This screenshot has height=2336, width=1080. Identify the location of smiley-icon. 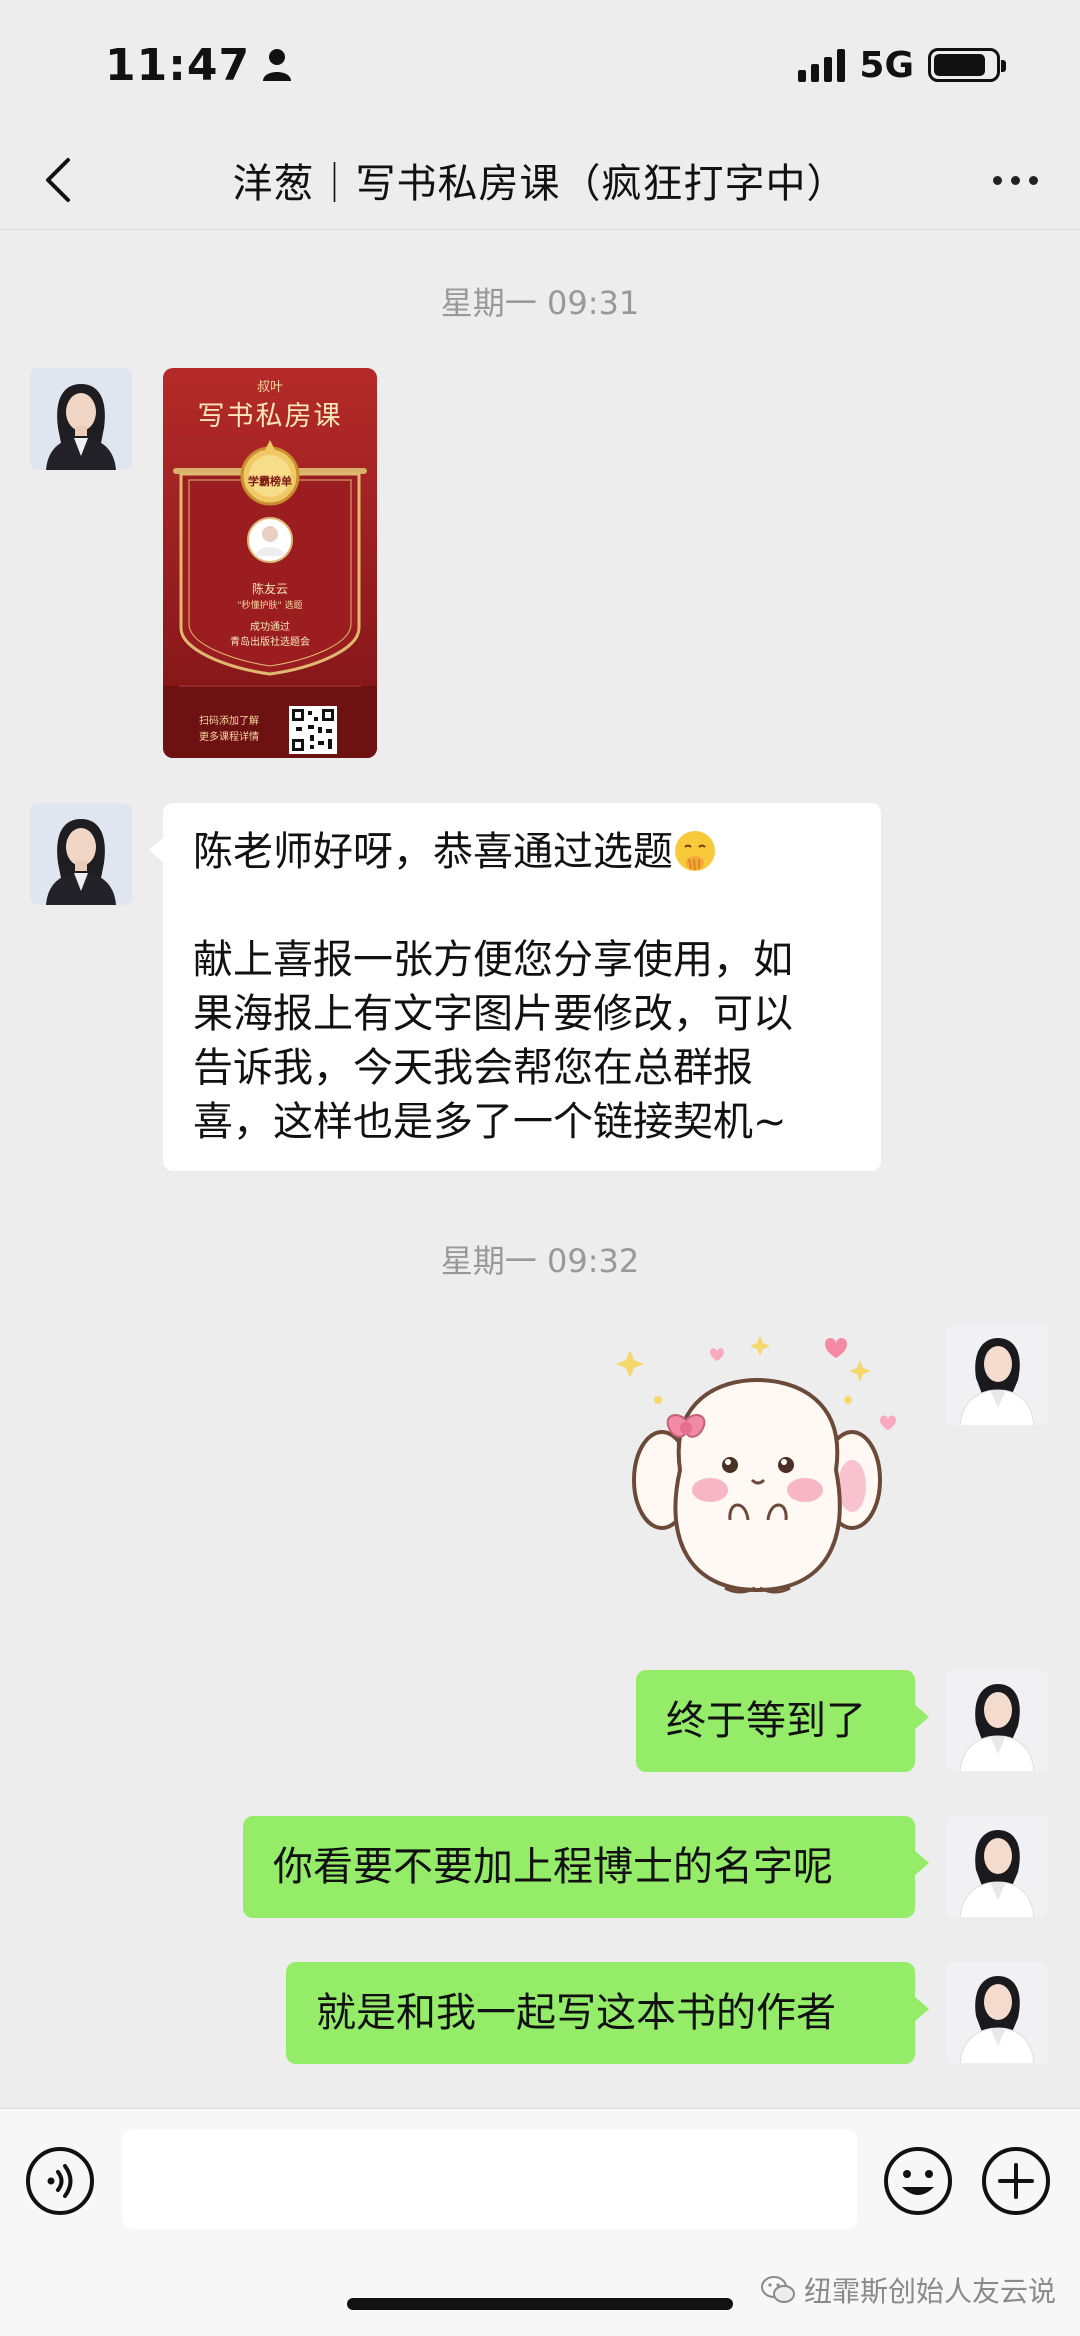
(918, 2181).